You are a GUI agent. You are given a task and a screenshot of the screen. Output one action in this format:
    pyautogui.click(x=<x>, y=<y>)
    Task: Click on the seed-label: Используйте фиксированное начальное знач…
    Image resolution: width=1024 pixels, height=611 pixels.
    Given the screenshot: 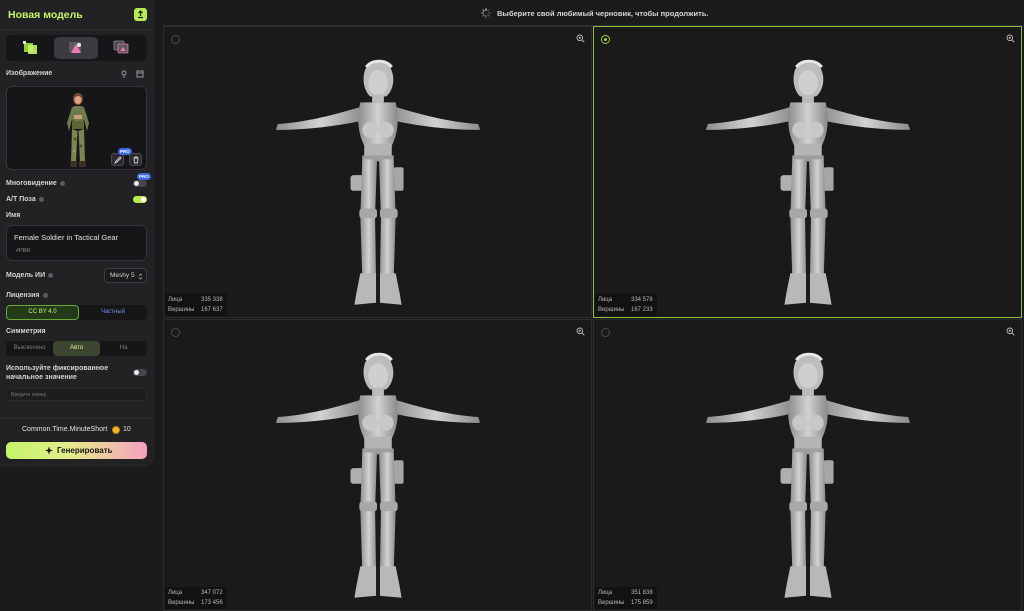 What is the action you would take?
    pyautogui.click(x=57, y=373)
    